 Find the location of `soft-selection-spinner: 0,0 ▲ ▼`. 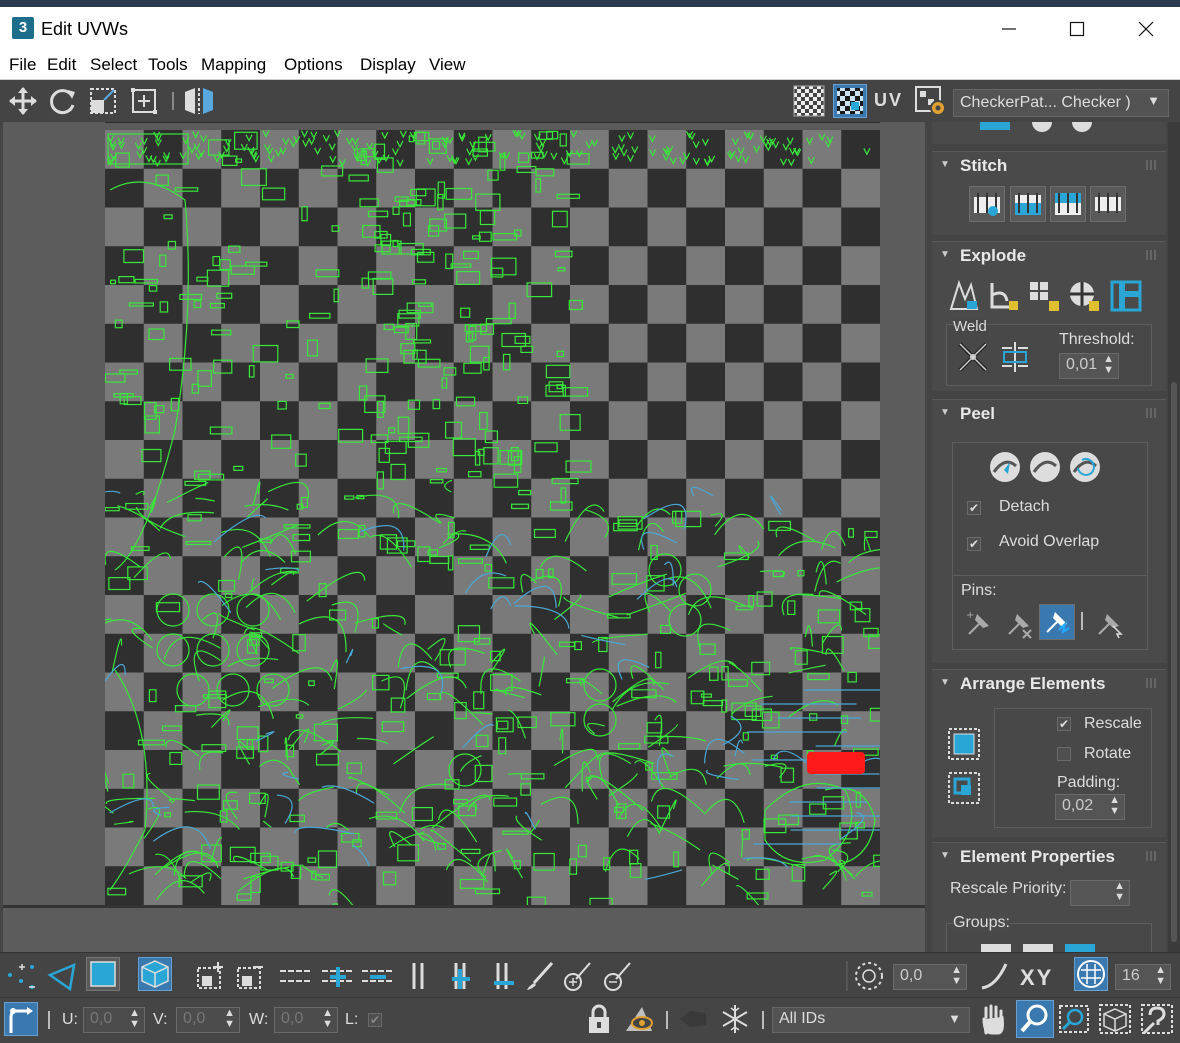

soft-selection-spinner: 0,0 ▲ ▼ is located at coordinates (930, 977).